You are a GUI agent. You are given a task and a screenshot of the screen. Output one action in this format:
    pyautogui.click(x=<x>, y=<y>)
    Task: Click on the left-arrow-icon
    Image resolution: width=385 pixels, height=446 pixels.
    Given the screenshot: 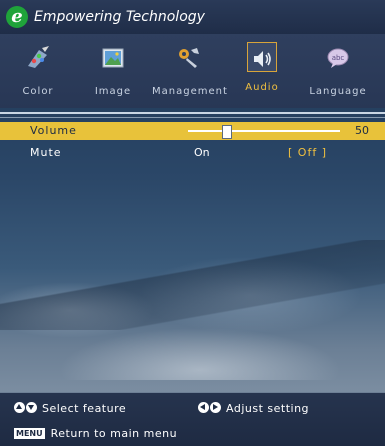 What is the action you would take?
    pyautogui.click(x=203, y=407)
    